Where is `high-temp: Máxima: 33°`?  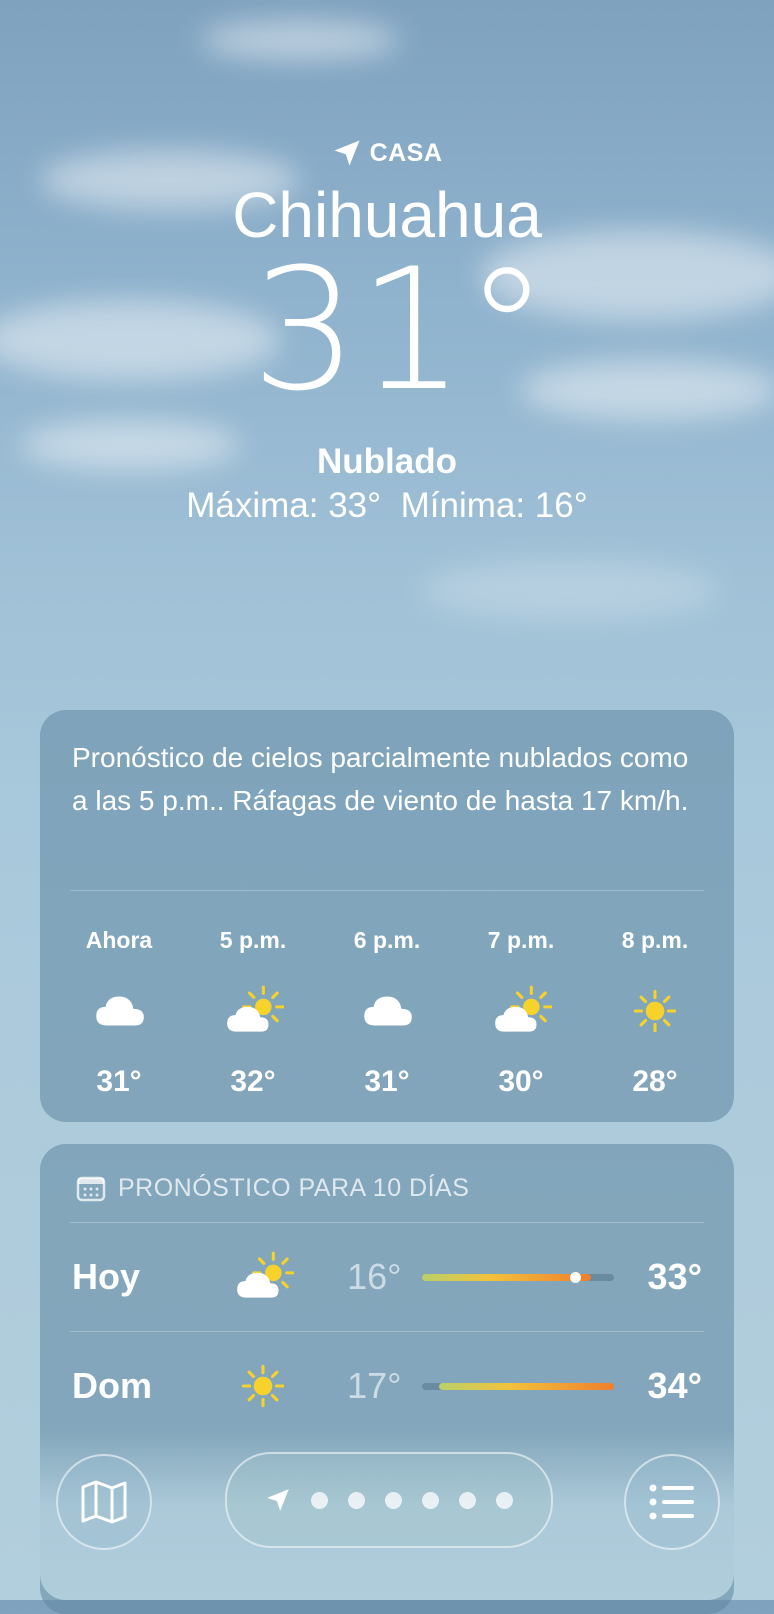 high-temp: Máxima: 33° is located at coordinates (284, 505).